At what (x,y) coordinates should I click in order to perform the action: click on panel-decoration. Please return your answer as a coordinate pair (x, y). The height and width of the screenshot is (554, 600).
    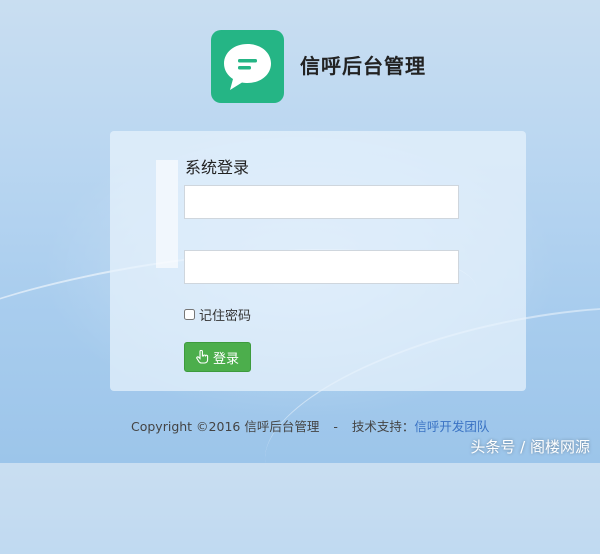
    Looking at the image, I should click on (167, 214).